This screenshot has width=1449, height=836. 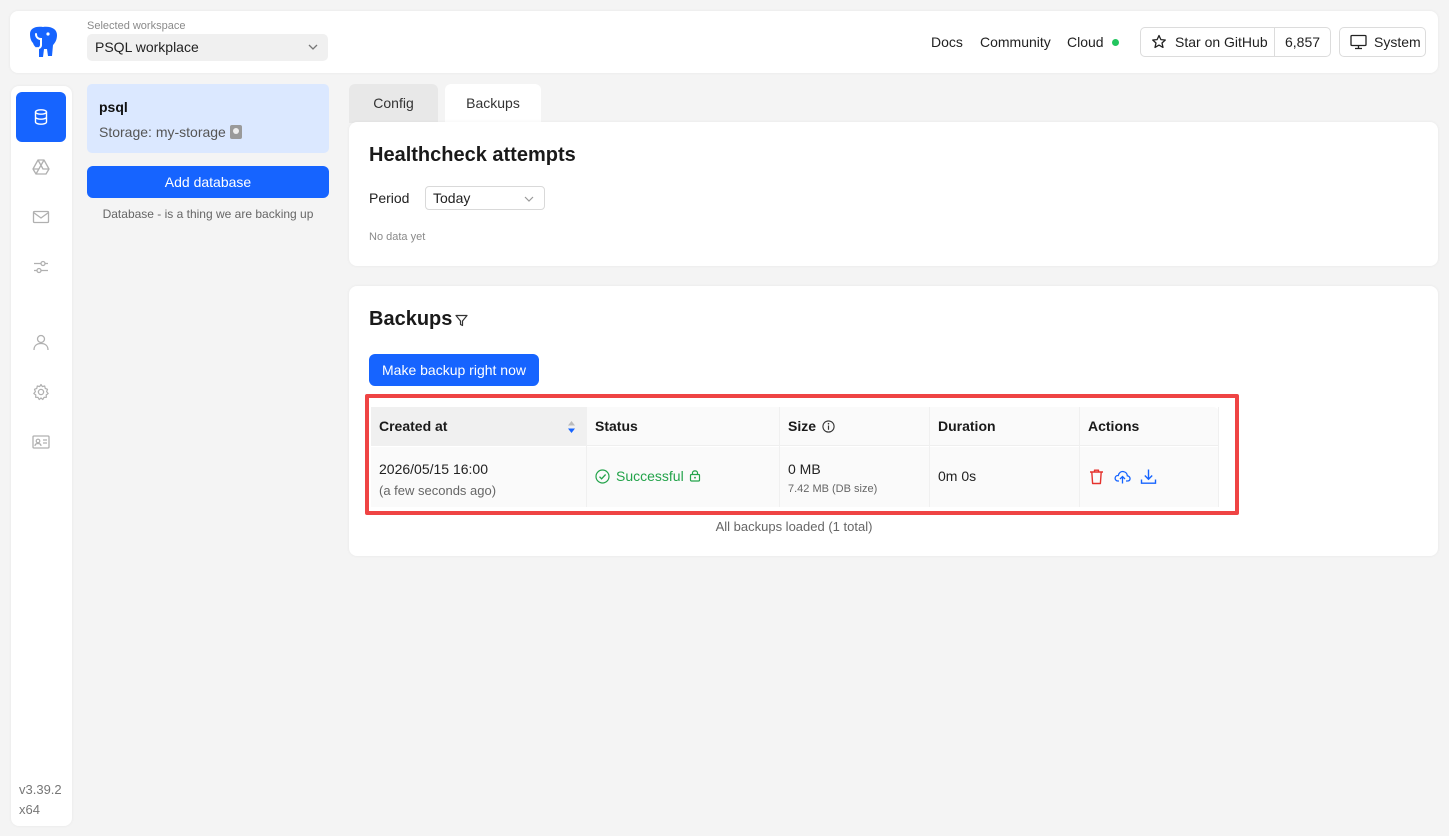 What do you see at coordinates (1358, 42) in the screenshot?
I see `monitor-icon` at bounding box center [1358, 42].